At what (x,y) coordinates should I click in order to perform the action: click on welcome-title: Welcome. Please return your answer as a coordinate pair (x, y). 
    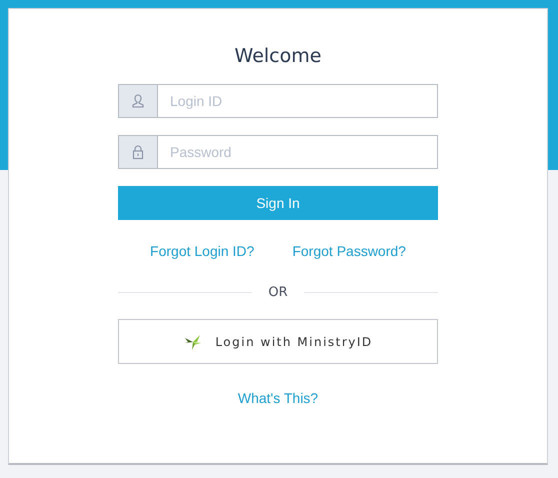
    Looking at the image, I should click on (278, 56).